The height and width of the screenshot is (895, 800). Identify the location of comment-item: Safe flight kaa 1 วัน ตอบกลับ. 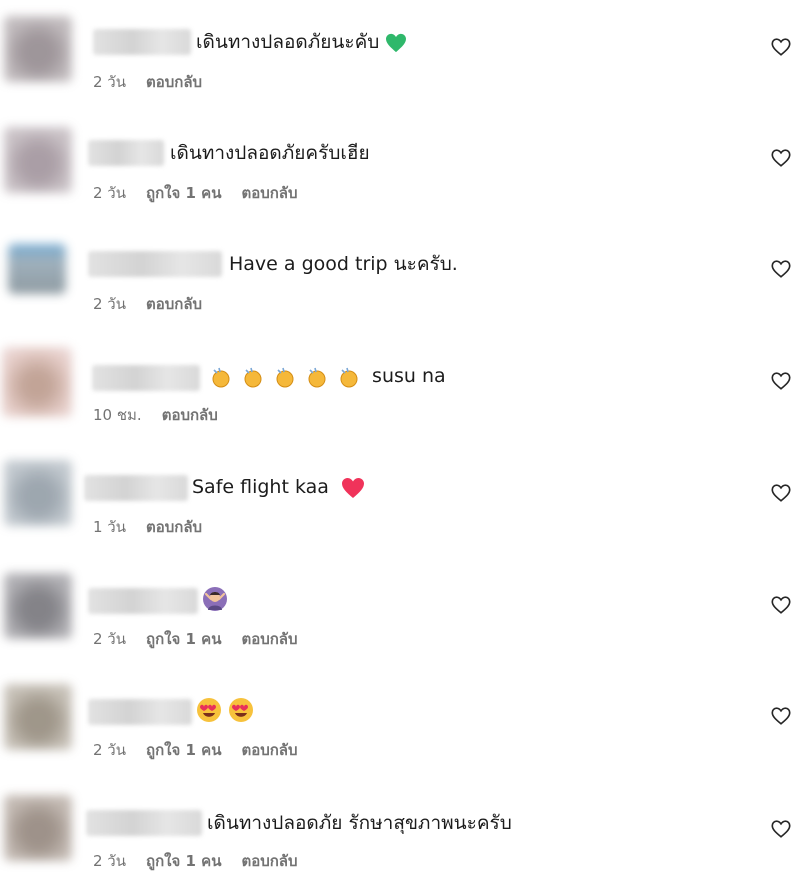
(400, 499).